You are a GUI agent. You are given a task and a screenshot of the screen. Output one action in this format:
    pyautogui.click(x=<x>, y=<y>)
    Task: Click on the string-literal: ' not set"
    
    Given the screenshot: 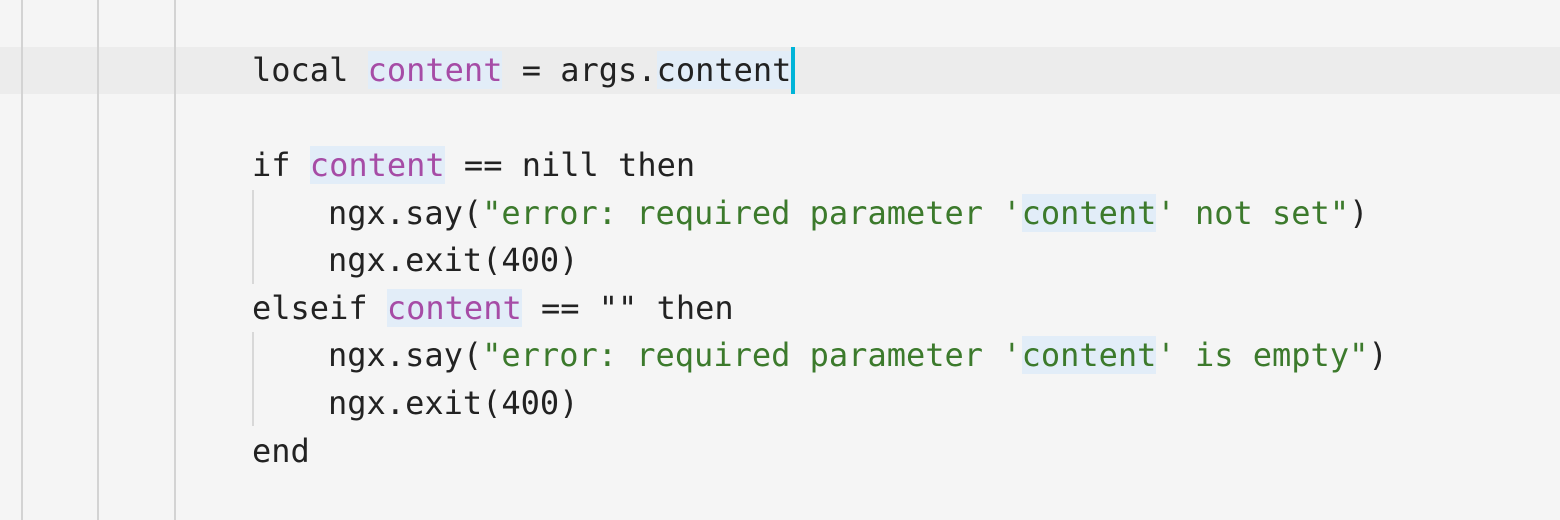 What is the action you would take?
    pyautogui.click(x=1253, y=213)
    